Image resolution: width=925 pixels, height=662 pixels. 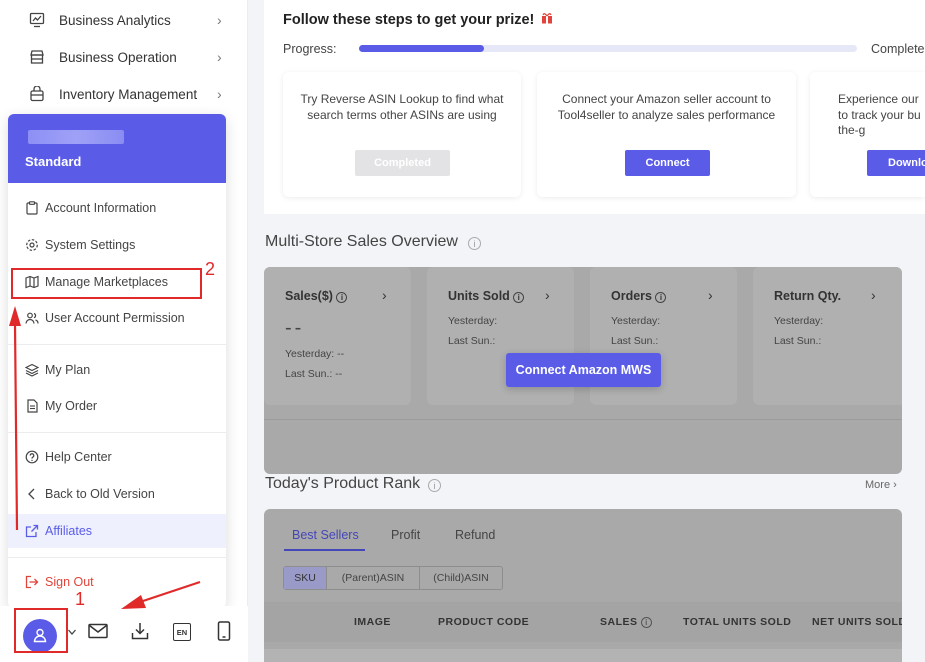 What do you see at coordinates (98, 632) in the screenshot?
I see `mail-button` at bounding box center [98, 632].